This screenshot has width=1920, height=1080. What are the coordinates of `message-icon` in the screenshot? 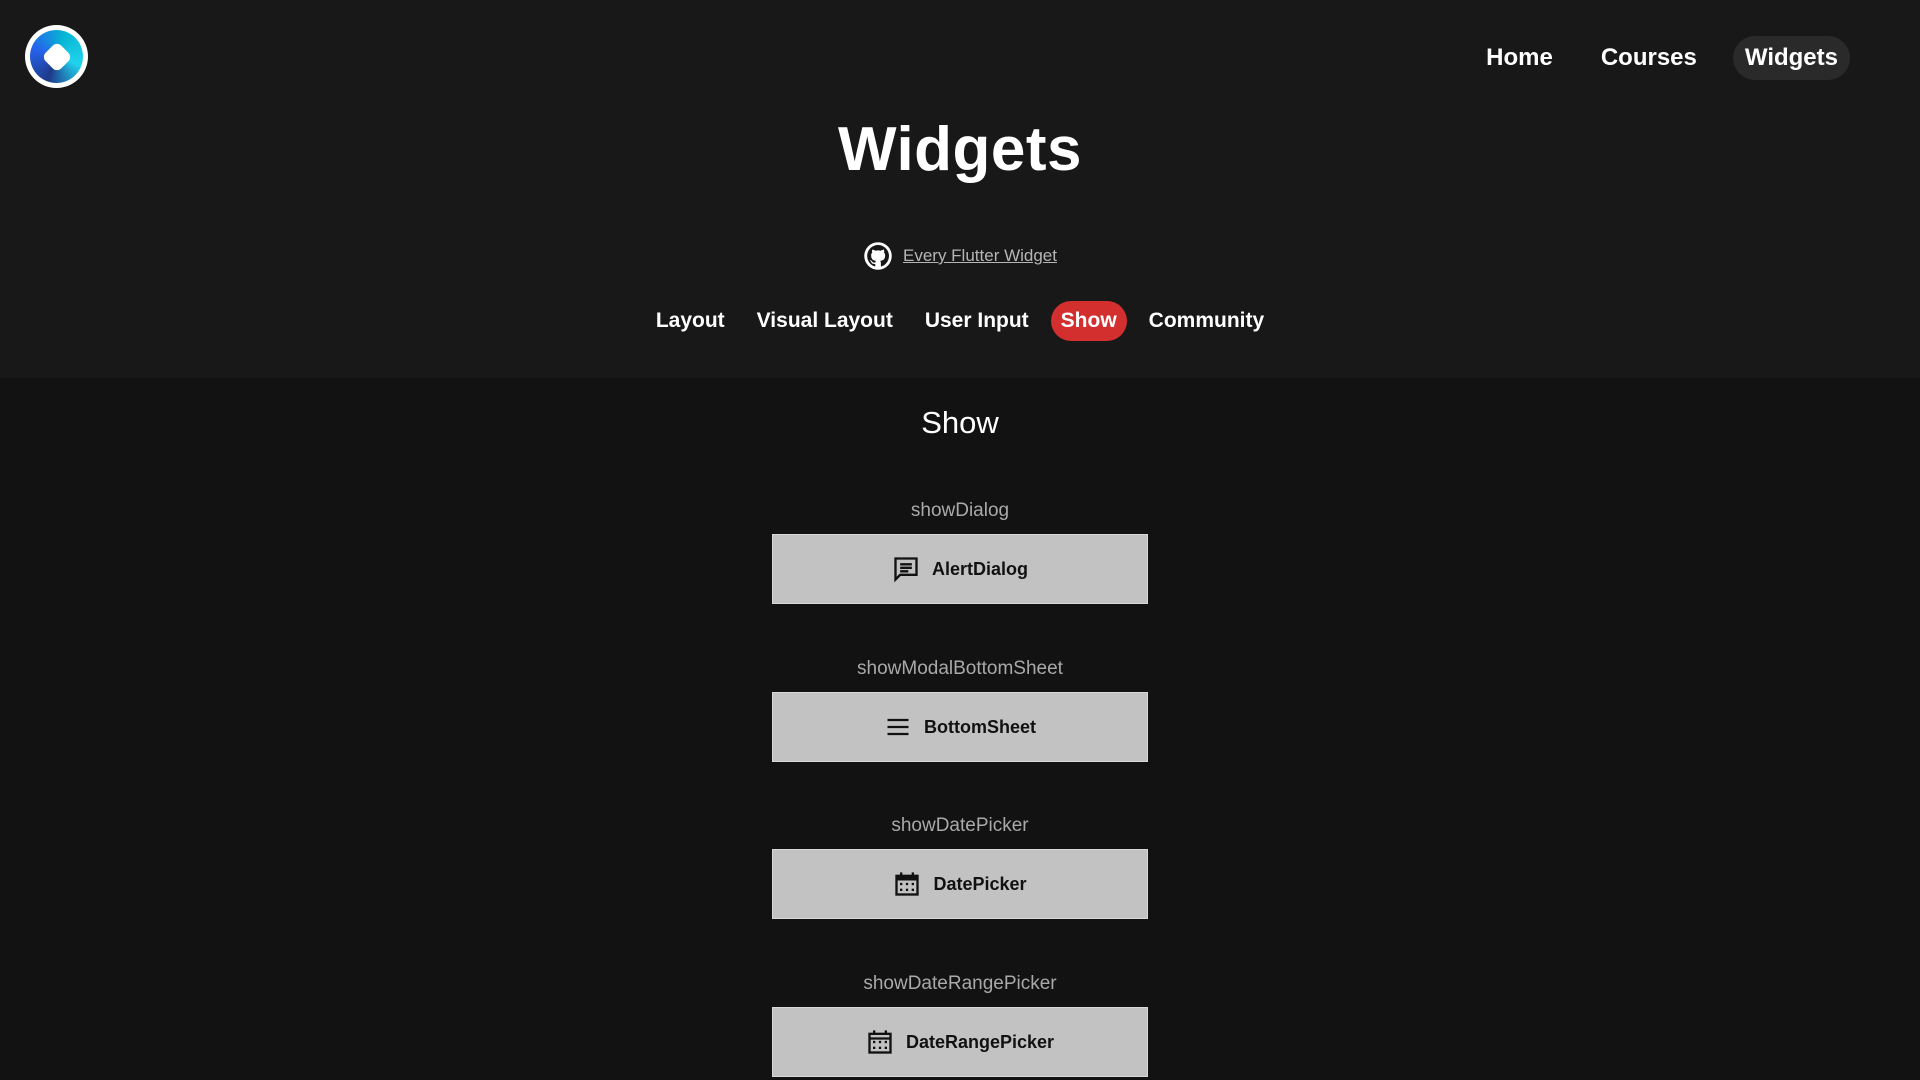 It's located at (906, 570).